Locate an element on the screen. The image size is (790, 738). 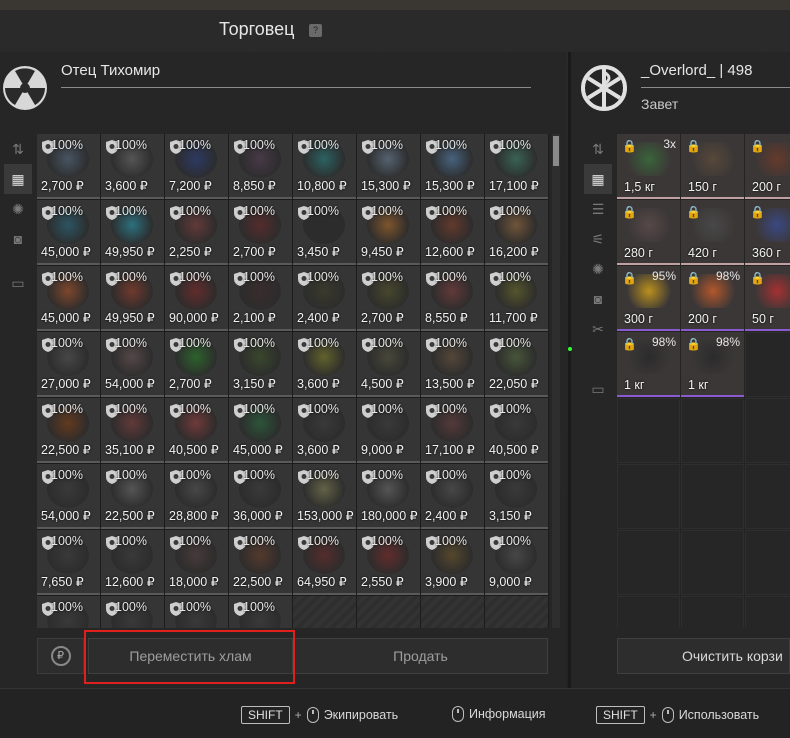
trader-item-slot: 100% 153,000 ₽ is located at coordinates (324, 496).